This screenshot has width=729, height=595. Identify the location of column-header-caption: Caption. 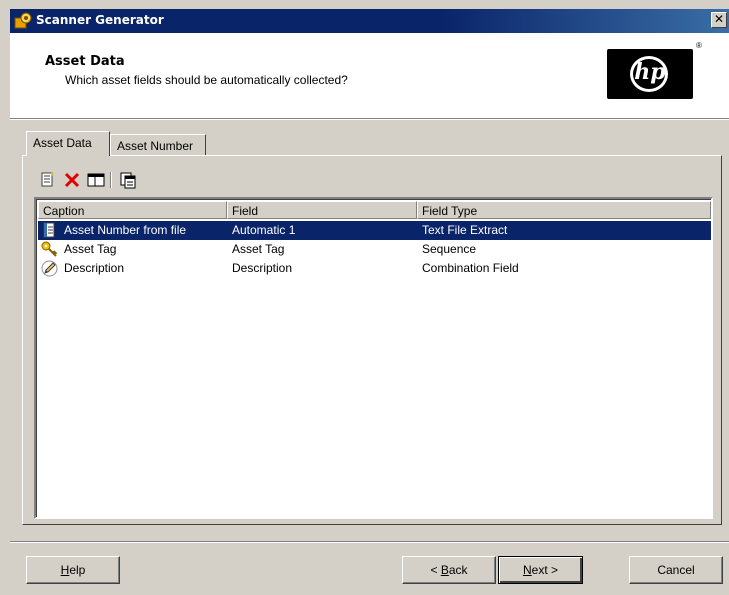
(132, 210).